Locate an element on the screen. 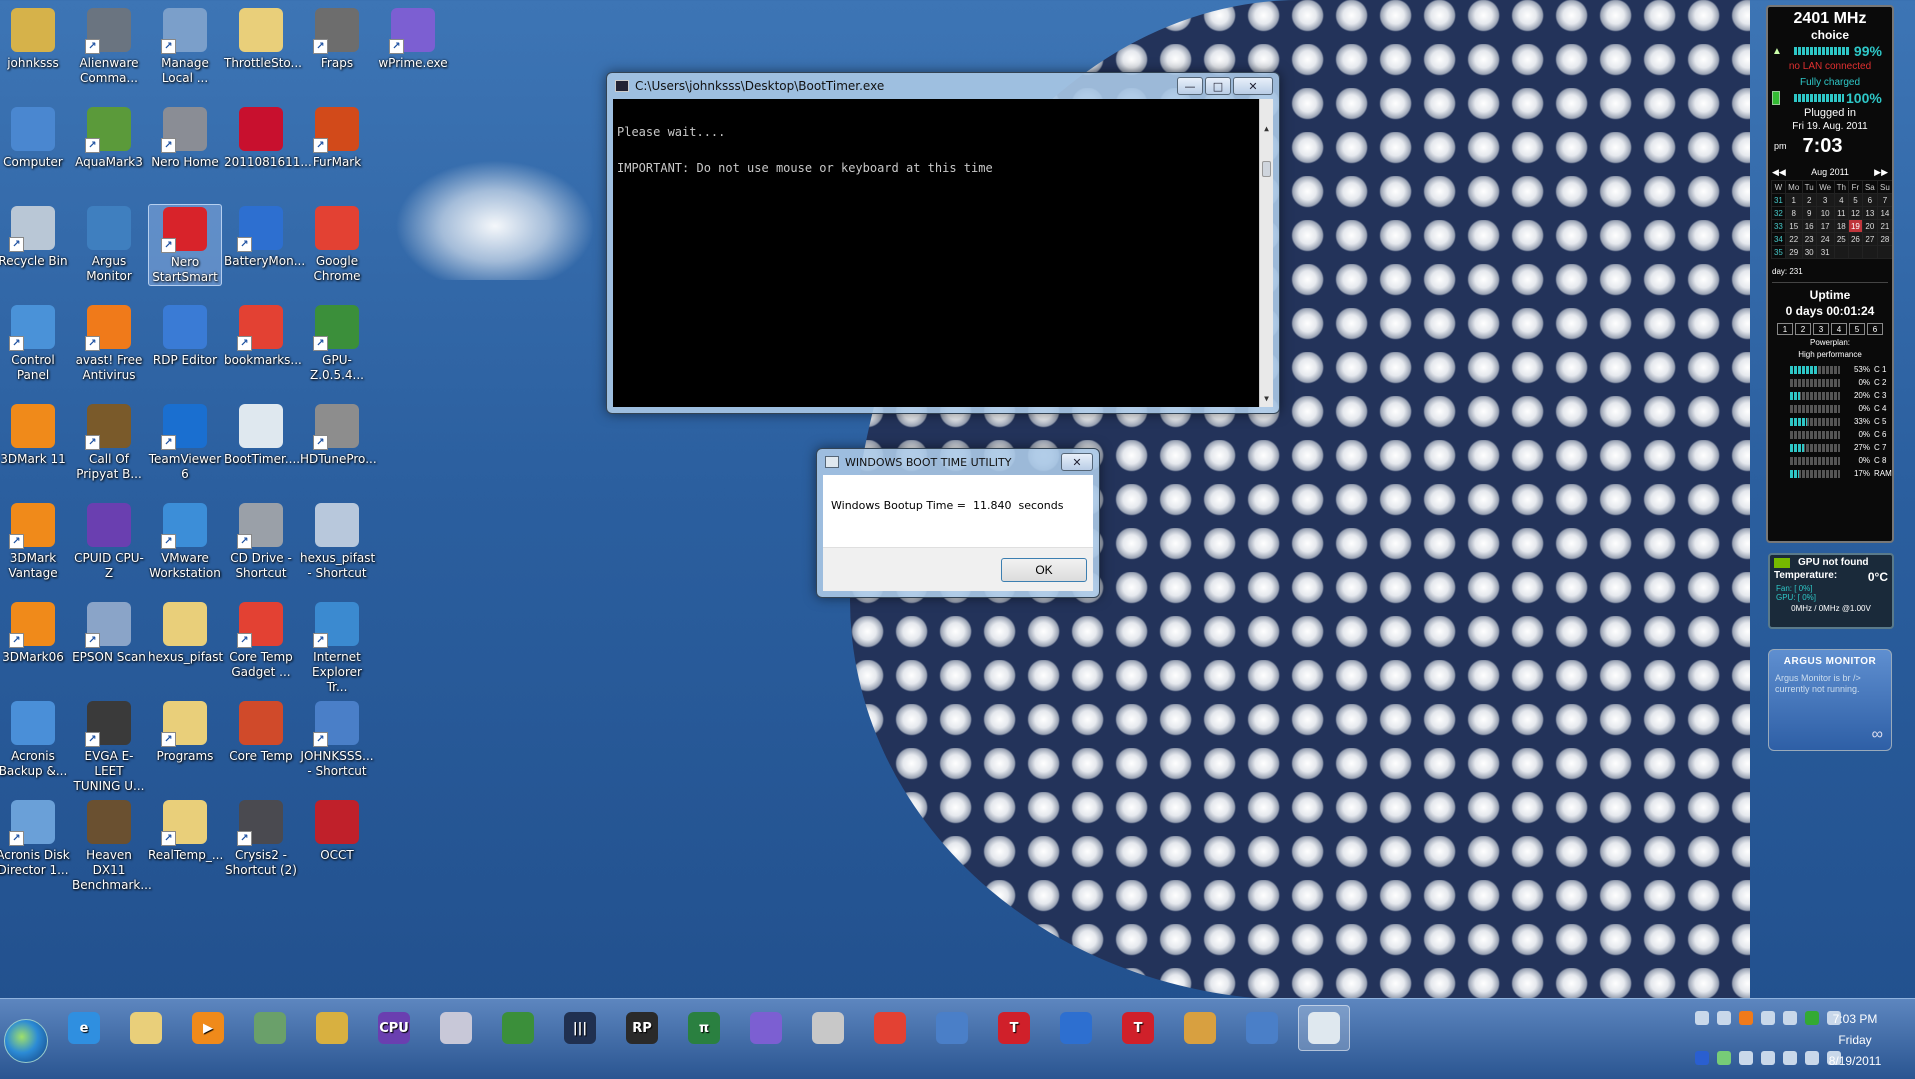  calendar-day: 24 is located at coordinates (1825, 239).